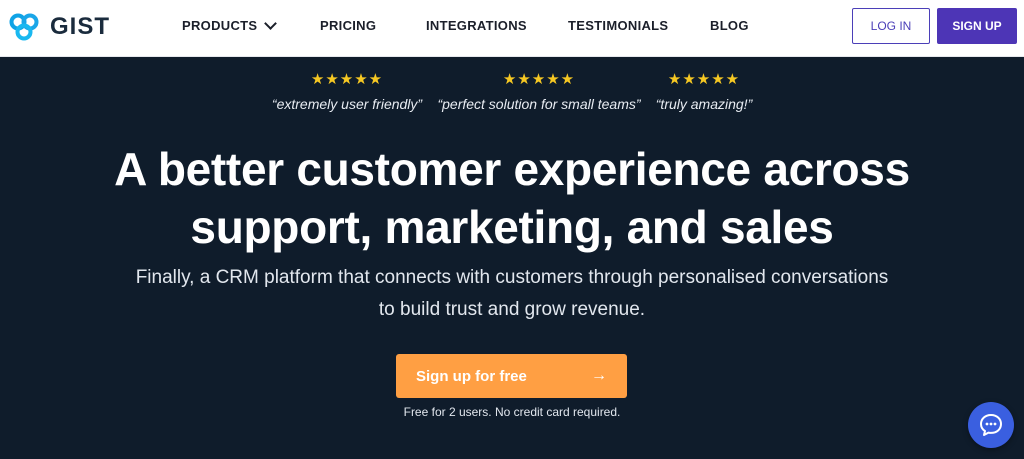 The width and height of the screenshot is (1024, 459). I want to click on chat-launcher-button, so click(991, 425).